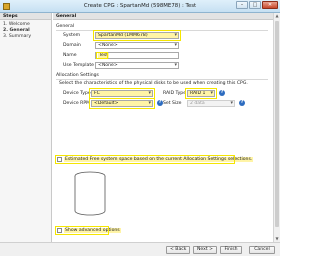 The height and width of the screenshot is (256, 320). I want to click on minimize-icon: –, so click(242, 5).